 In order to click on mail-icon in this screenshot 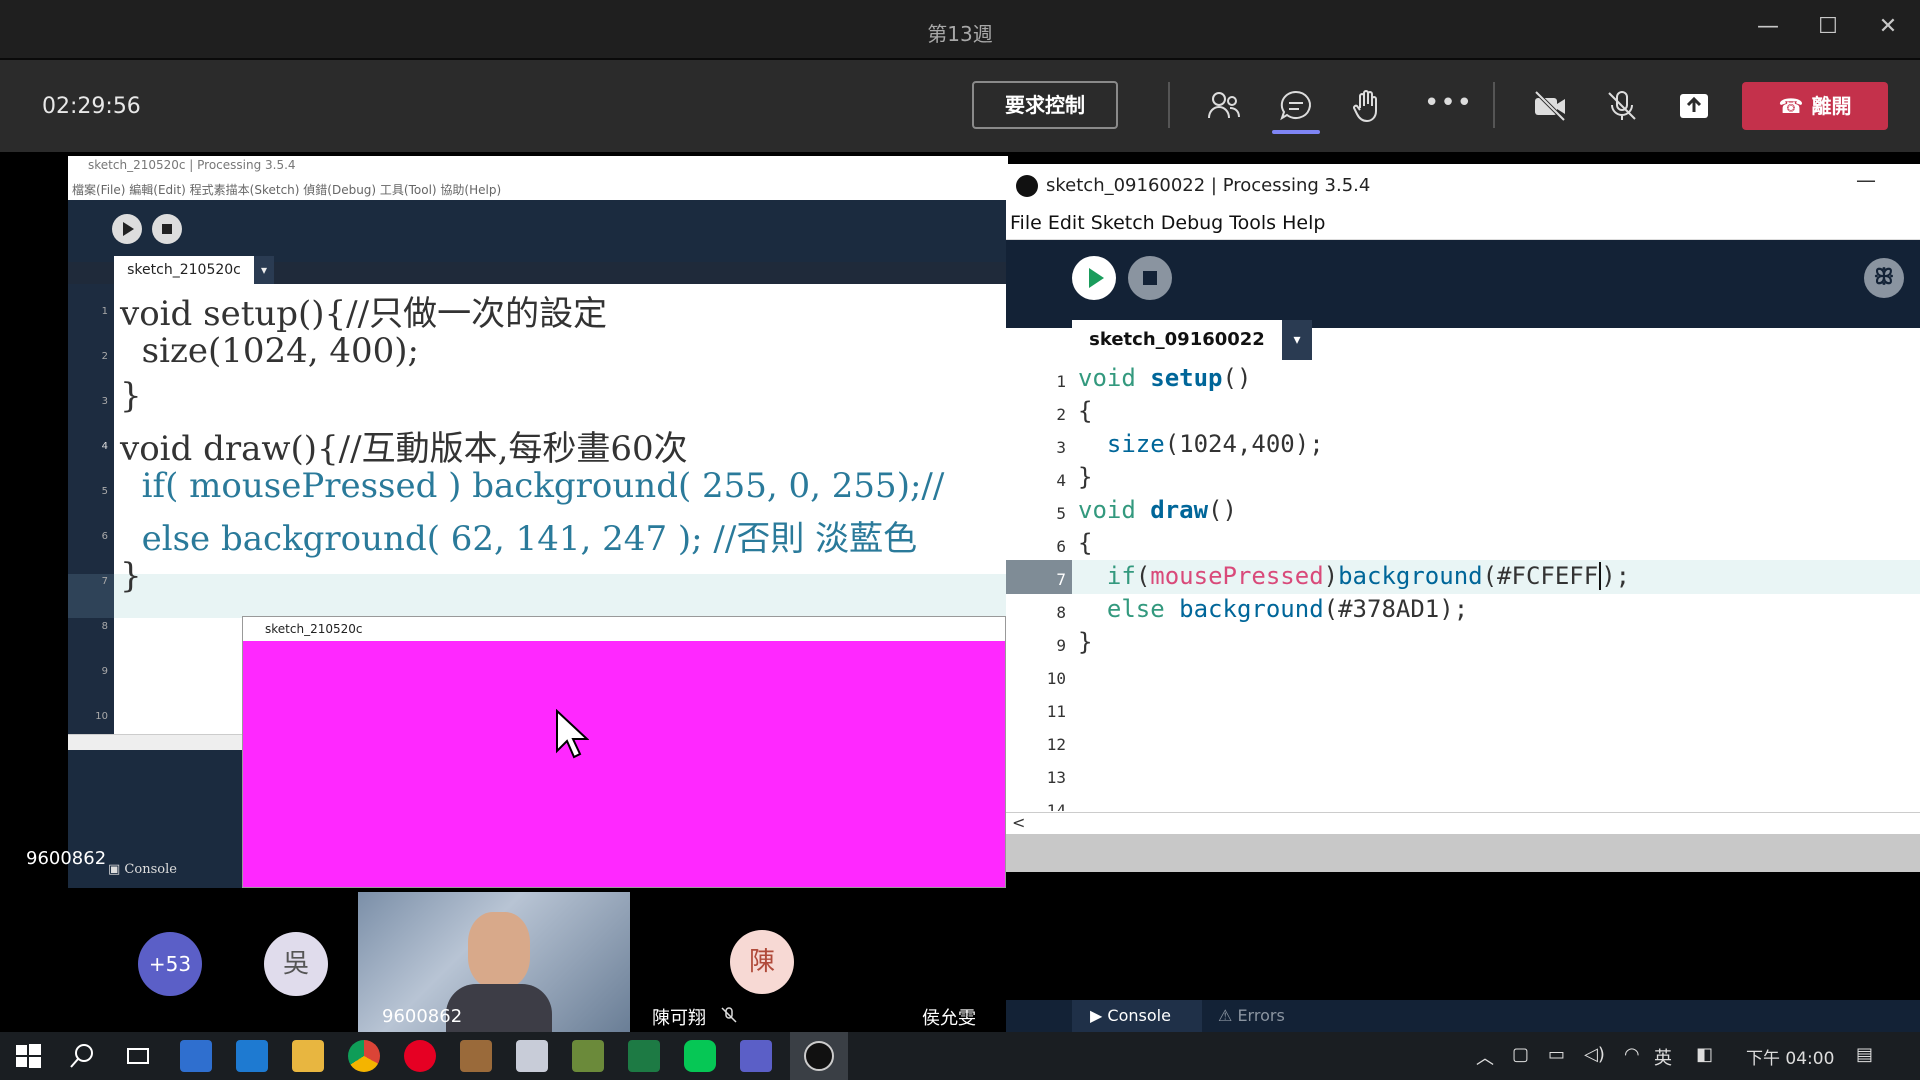, I will do `click(252, 1056)`.